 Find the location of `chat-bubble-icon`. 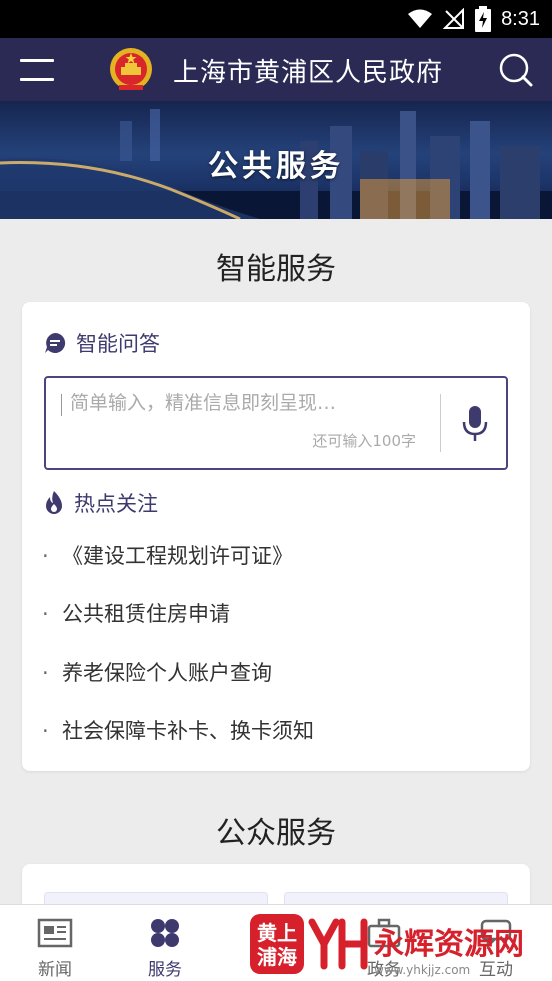

chat-bubble-icon is located at coordinates (55, 342).